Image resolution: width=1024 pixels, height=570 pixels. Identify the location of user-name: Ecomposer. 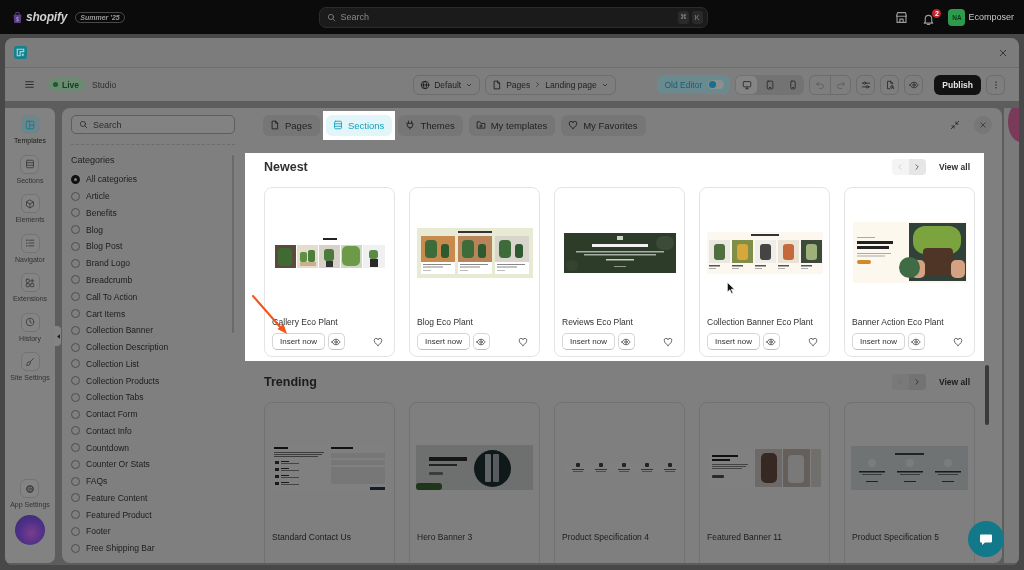
(991, 17).